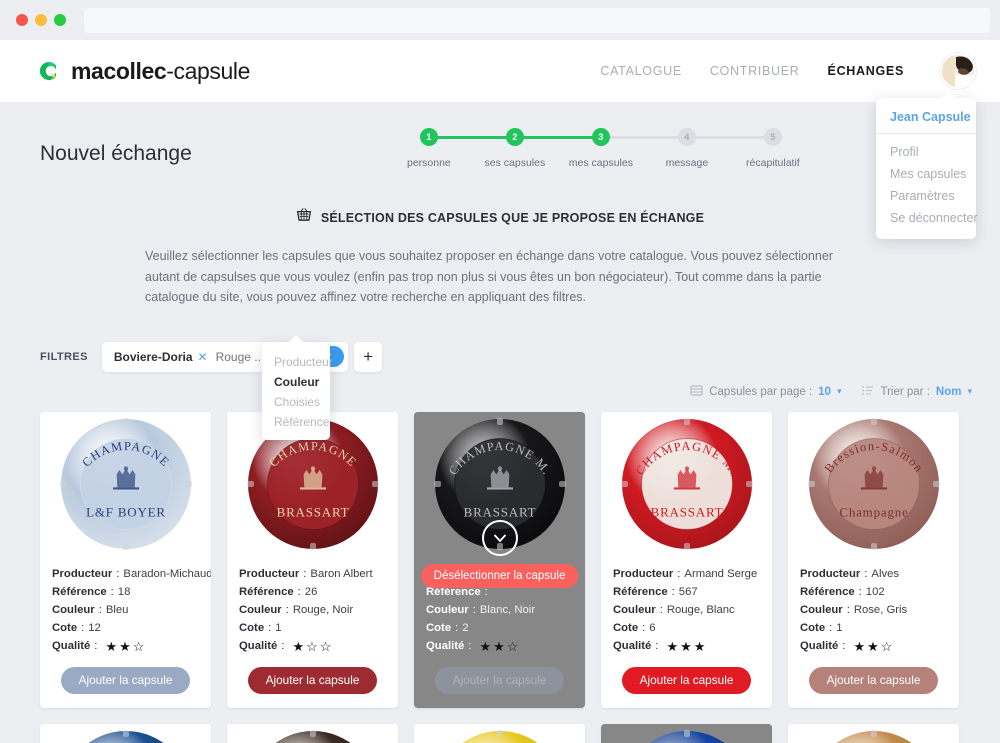 Image resolution: width=1000 pixels, height=743 pixels. Describe the element at coordinates (537, 20) in the screenshot. I see `address-bar` at that location.